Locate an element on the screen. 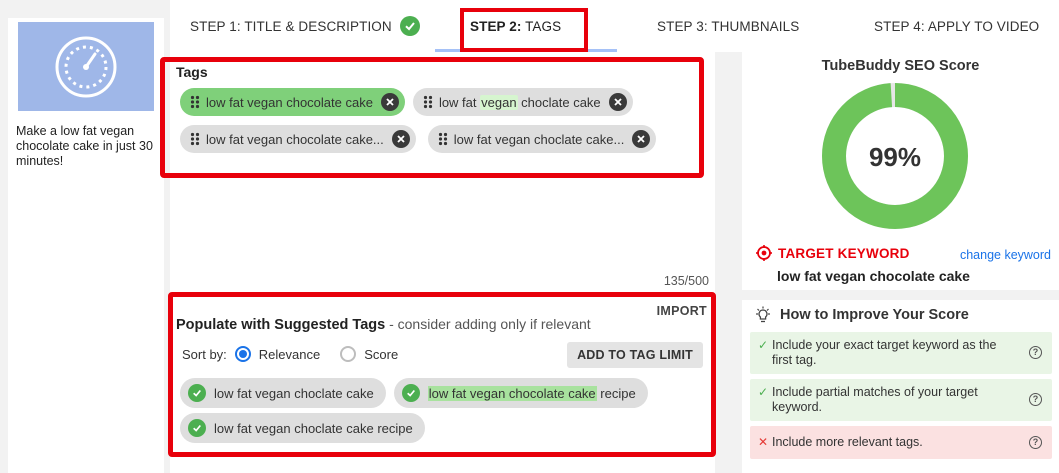  step-3-label: STEP 3: THUMBNAILS is located at coordinates (728, 26).